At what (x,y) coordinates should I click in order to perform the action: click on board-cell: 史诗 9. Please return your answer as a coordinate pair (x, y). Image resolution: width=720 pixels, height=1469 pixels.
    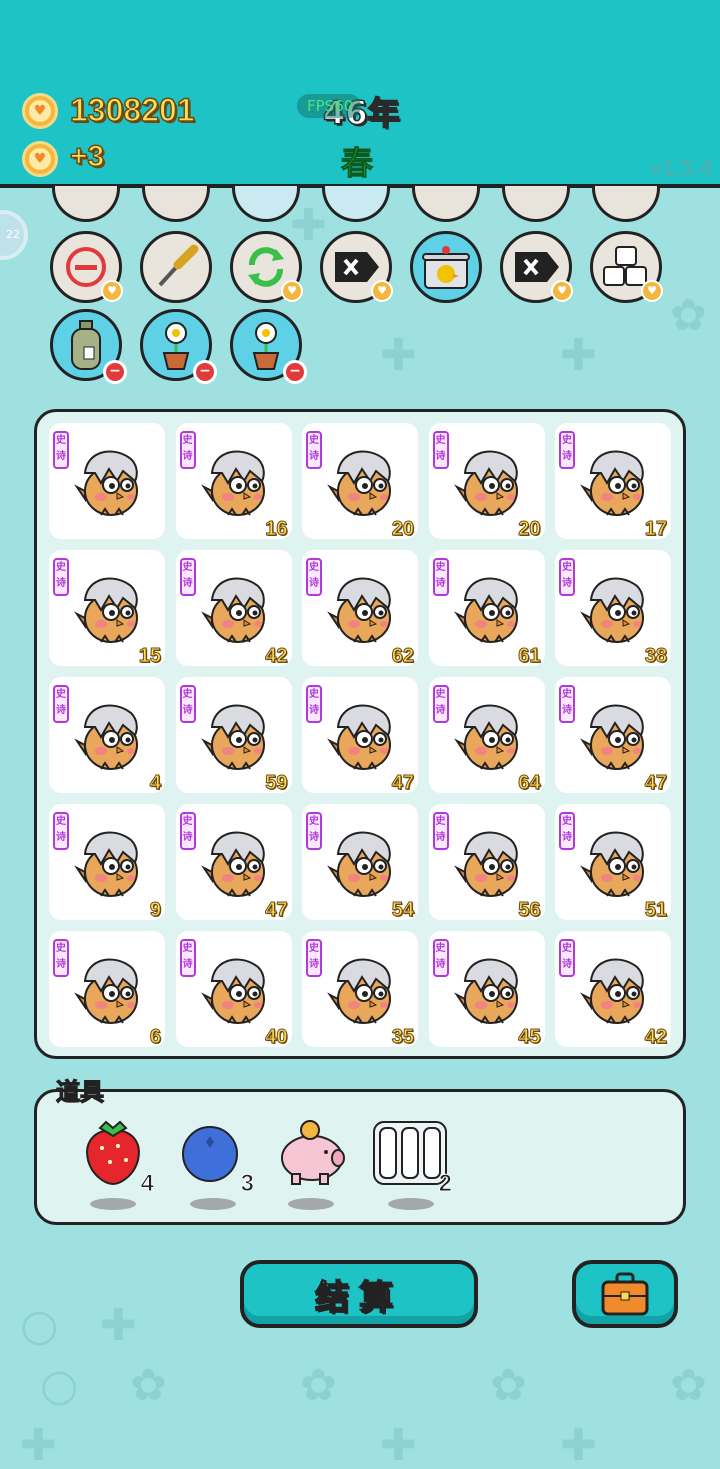
    Looking at the image, I should click on (107, 863).